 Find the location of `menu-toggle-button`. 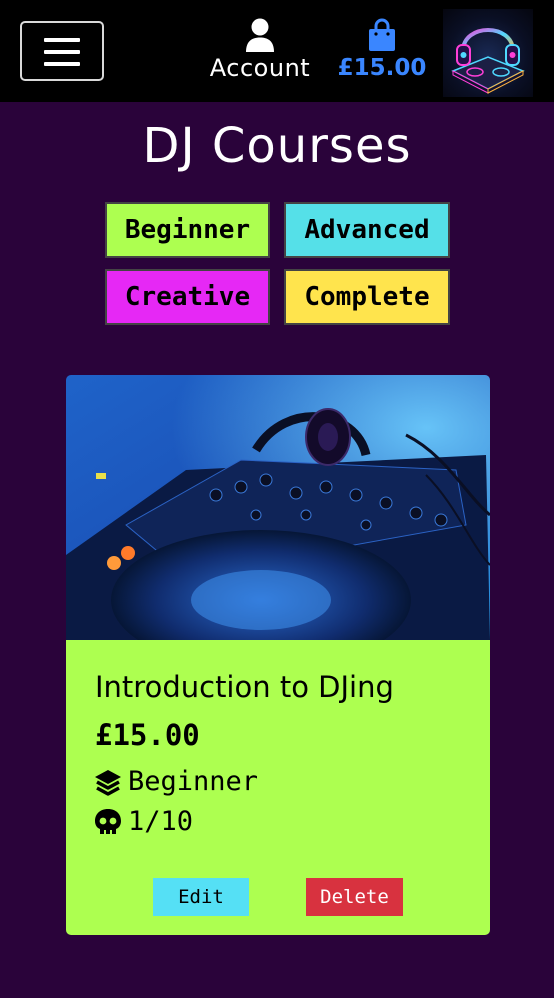

menu-toggle-button is located at coordinates (62, 51).